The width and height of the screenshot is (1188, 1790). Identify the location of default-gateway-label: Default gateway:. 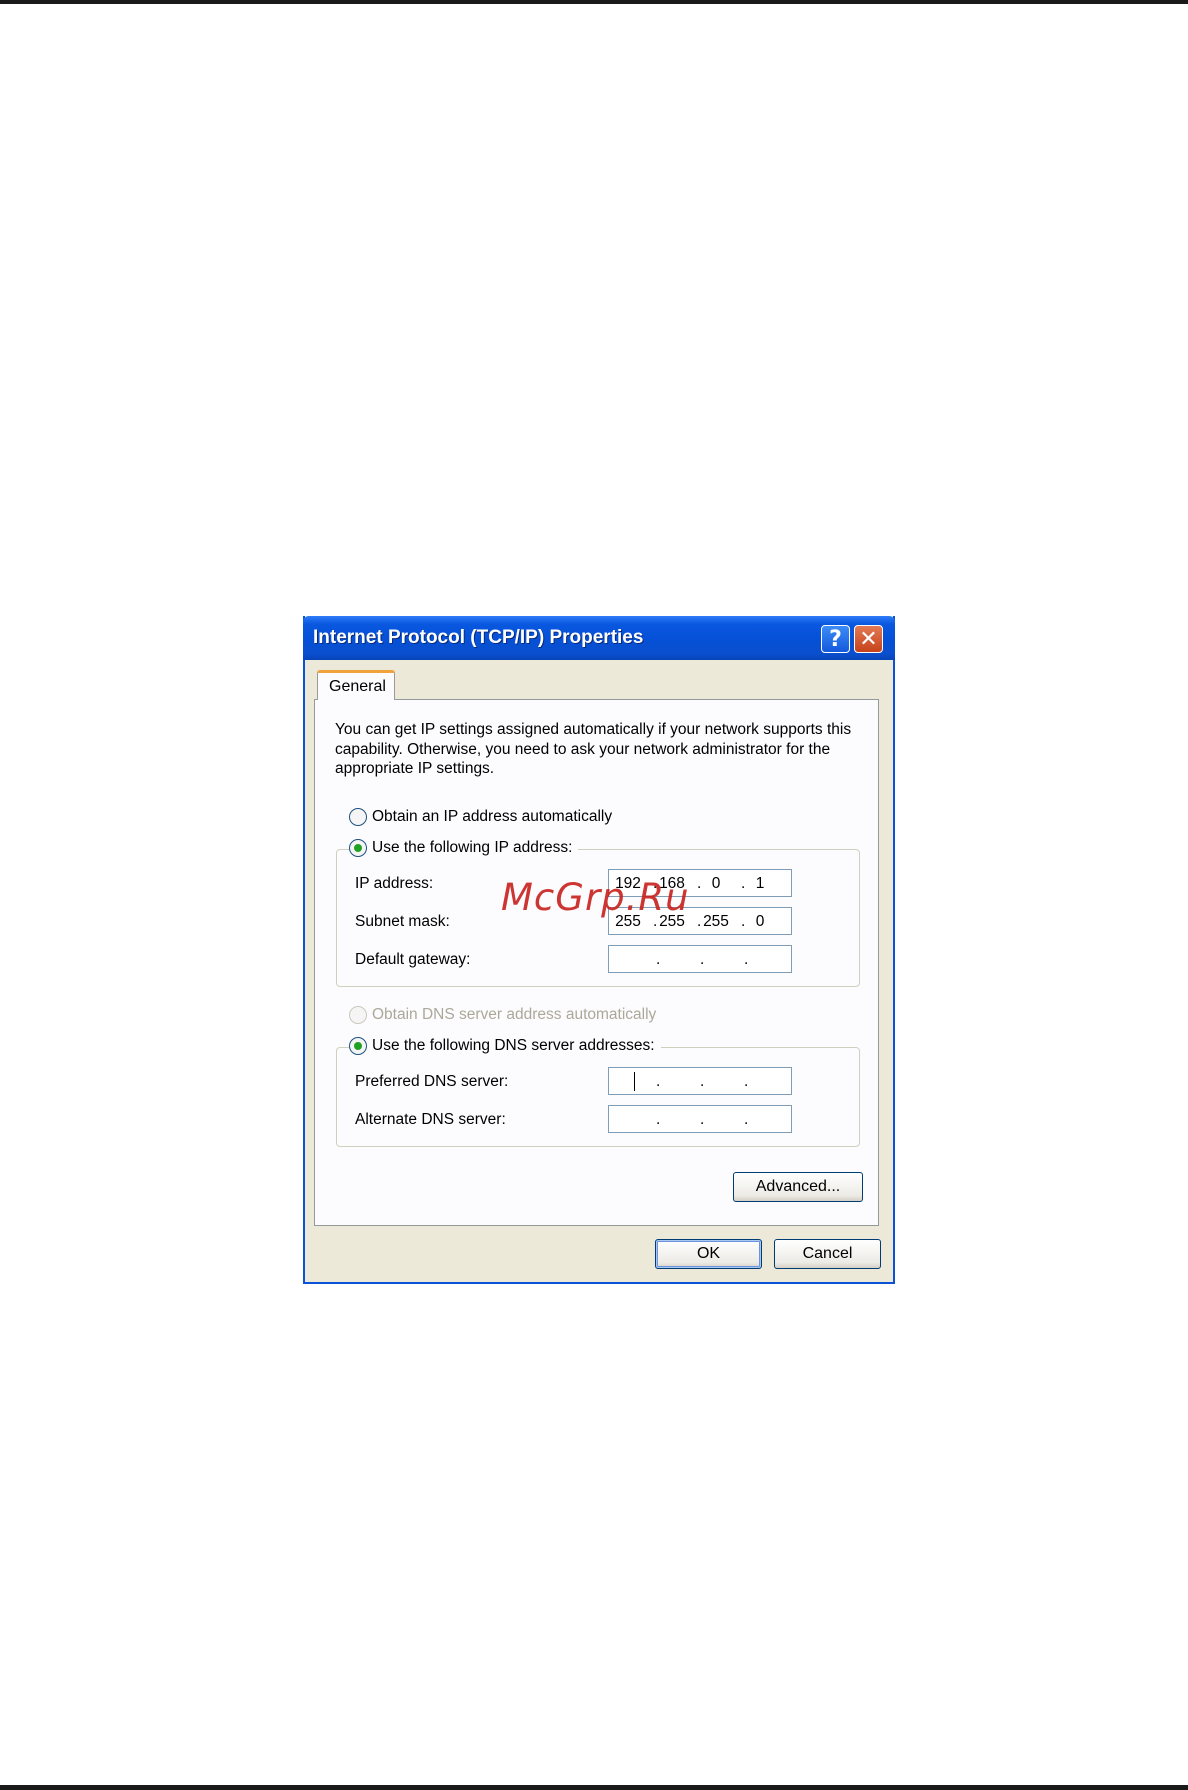
(413, 959).